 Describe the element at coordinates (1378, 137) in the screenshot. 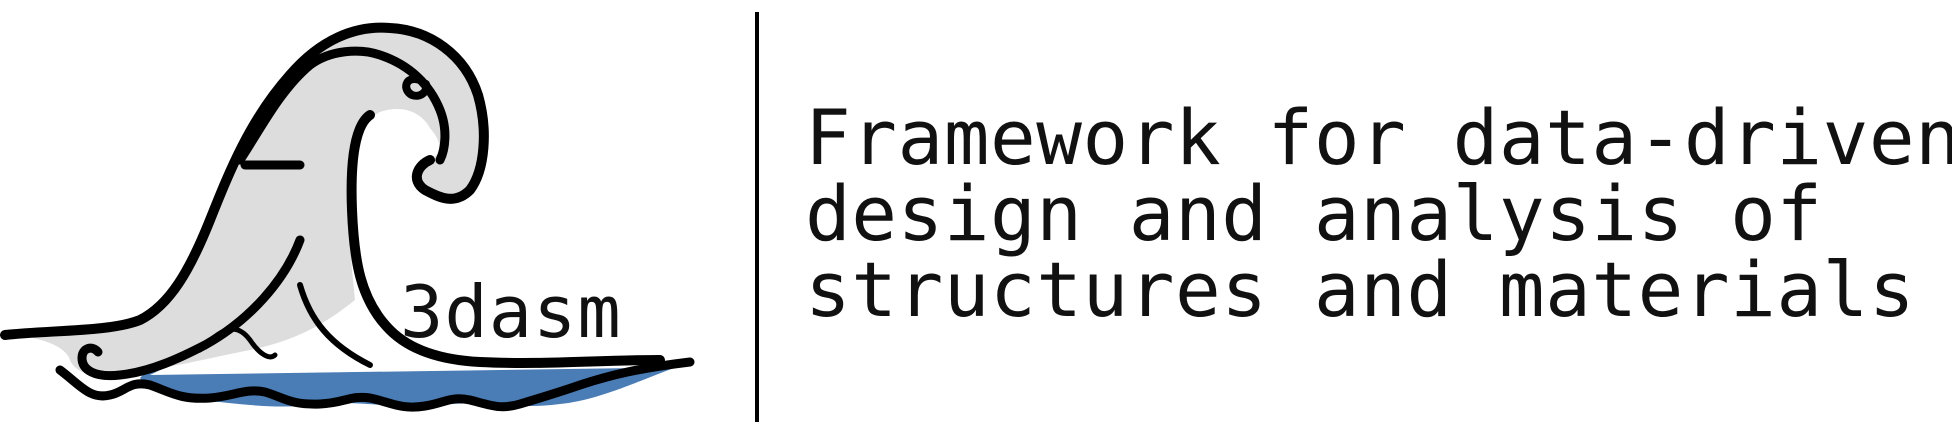

I see `tagline-line-1: Framework for data-driven` at that location.